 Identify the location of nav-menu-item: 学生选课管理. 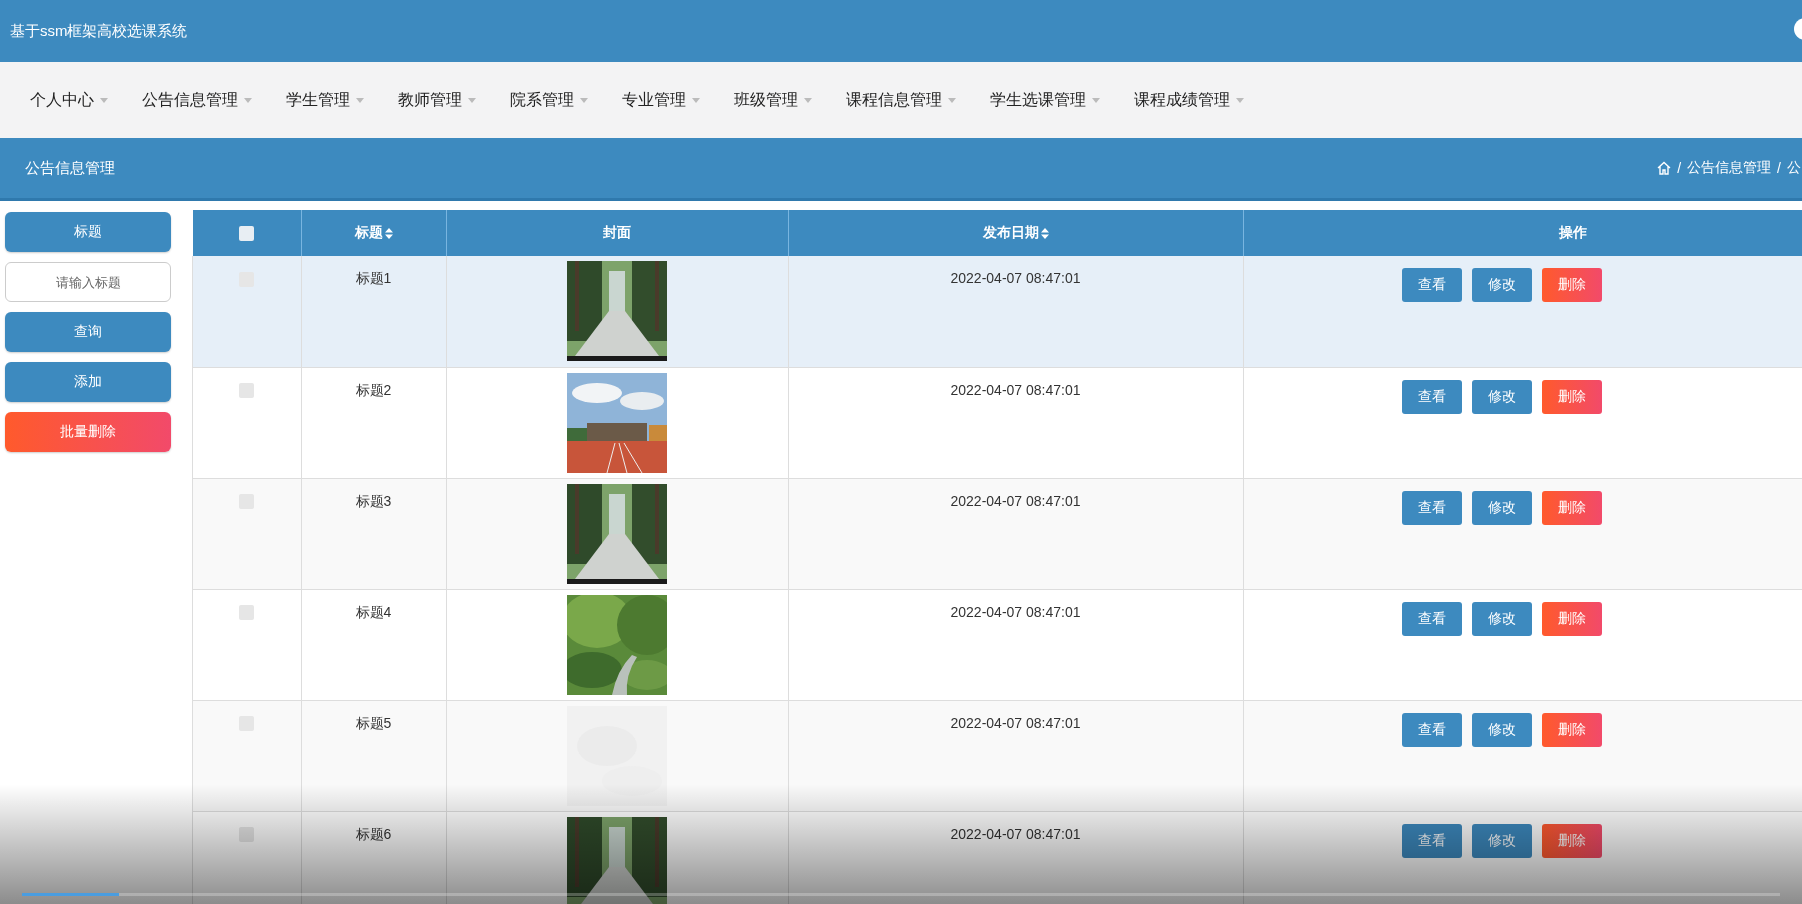
(1045, 100).